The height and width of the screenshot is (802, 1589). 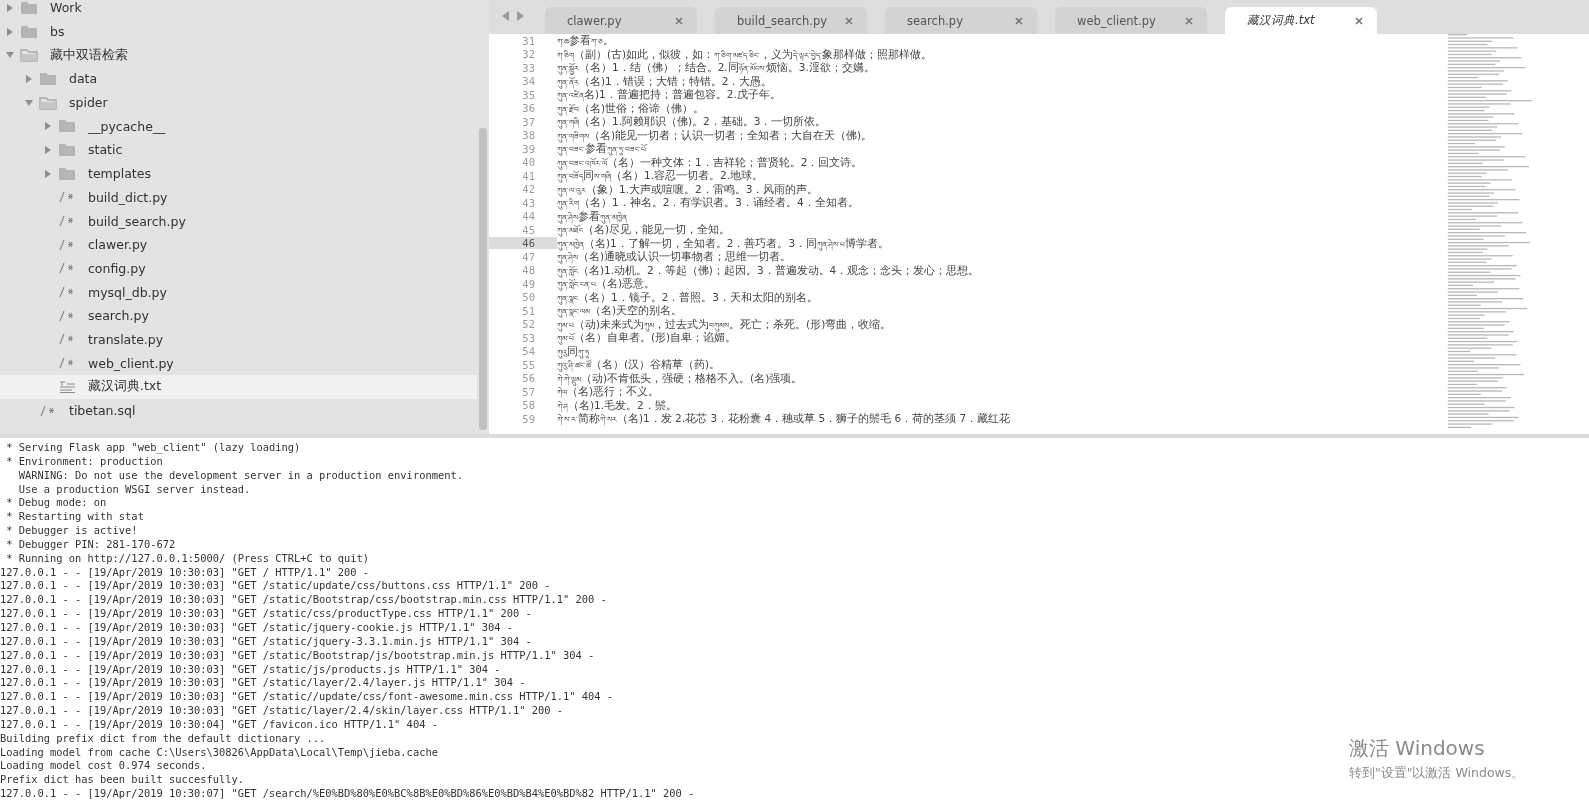 I want to click on console-line: 127.0.0.1 - - [19/Apr/2019 10:30:03] "GET /static/css/productType.css HTTP/1.1" 200 -, so click(x=266, y=614).